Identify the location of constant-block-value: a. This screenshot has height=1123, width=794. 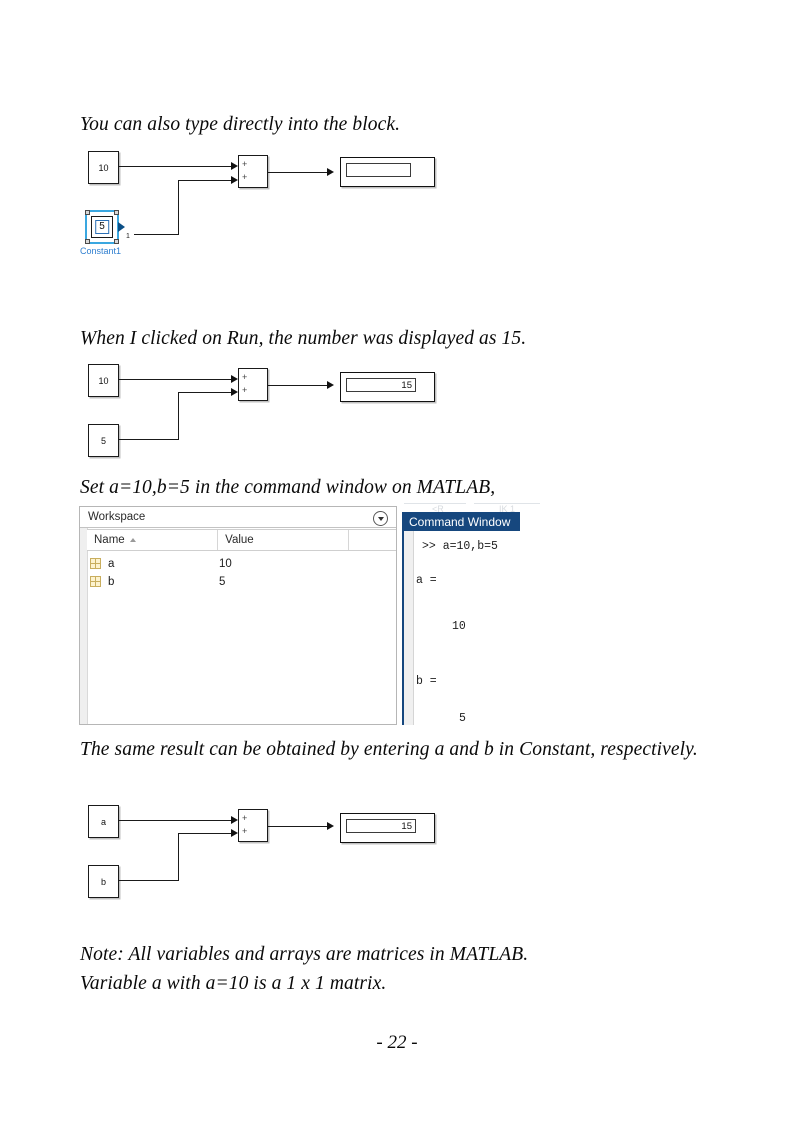
(103, 821).